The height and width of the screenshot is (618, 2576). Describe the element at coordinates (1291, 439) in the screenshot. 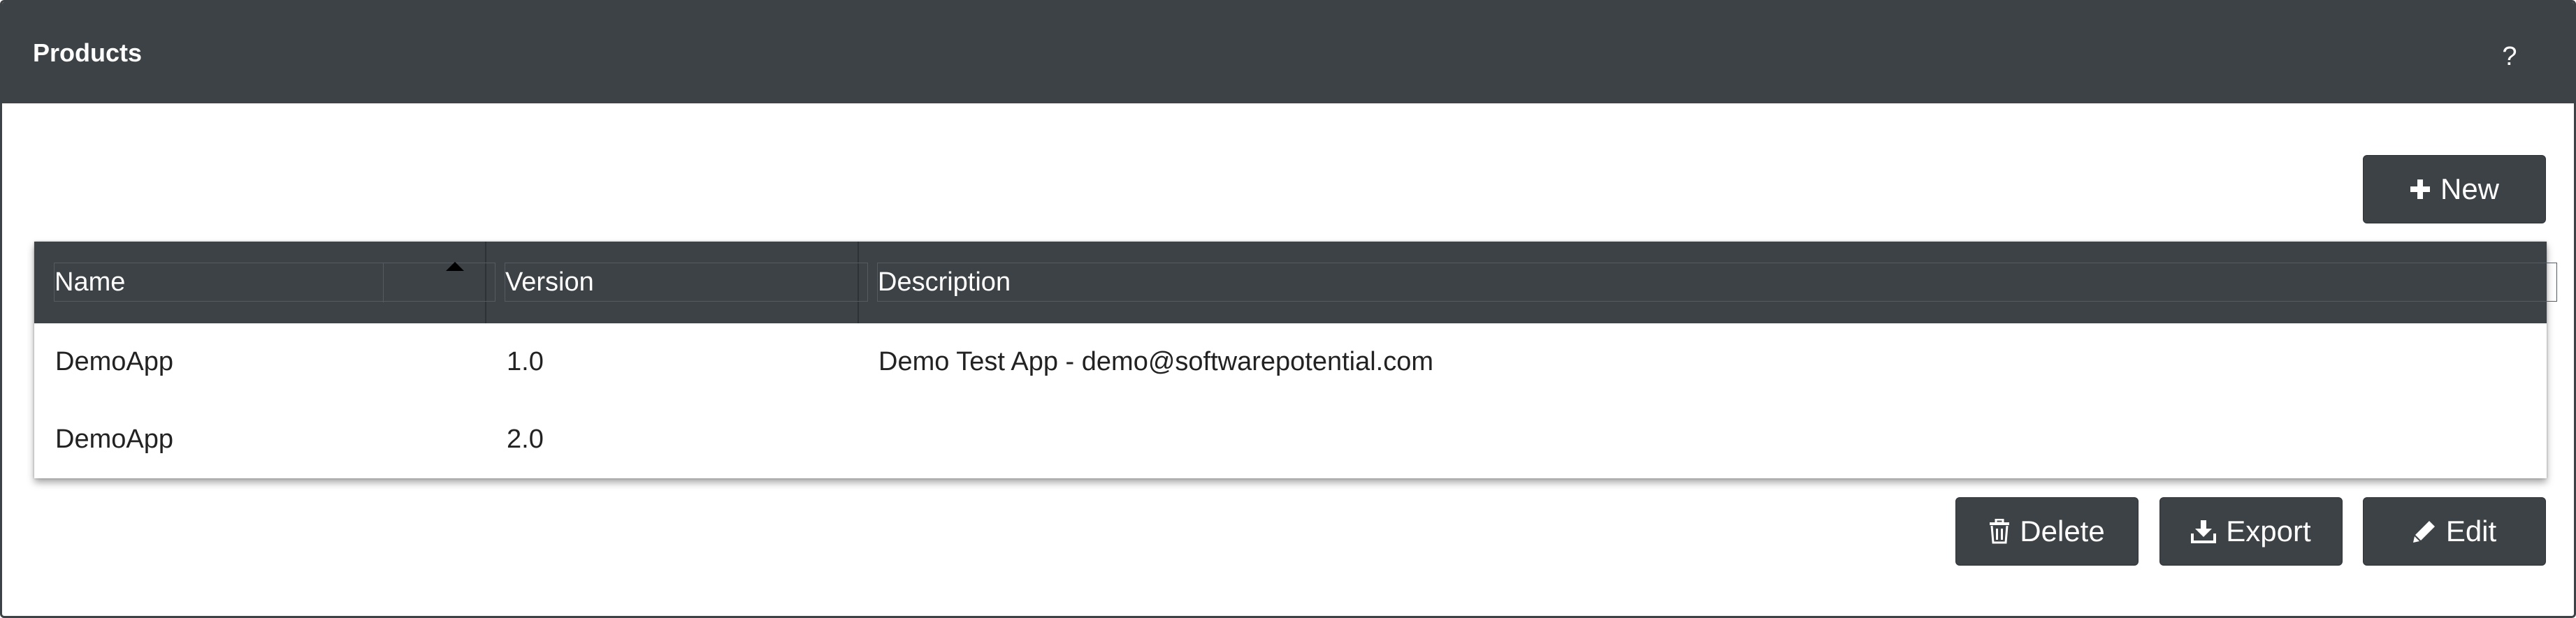

I see `table-row: DemoApp 2.0` at that location.